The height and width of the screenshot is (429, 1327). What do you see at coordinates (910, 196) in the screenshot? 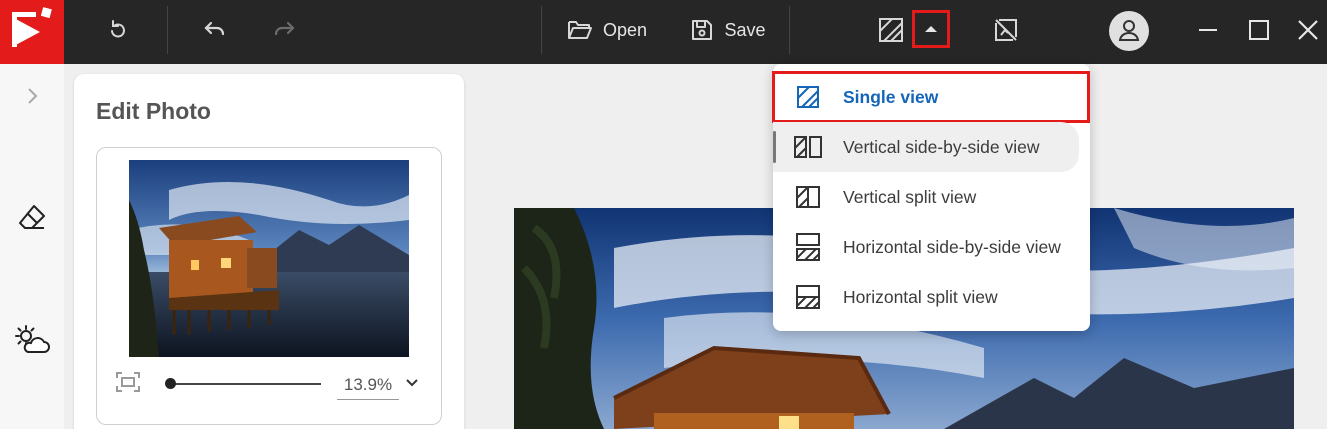
I see `menu-item-label: Vertical split view` at bounding box center [910, 196].